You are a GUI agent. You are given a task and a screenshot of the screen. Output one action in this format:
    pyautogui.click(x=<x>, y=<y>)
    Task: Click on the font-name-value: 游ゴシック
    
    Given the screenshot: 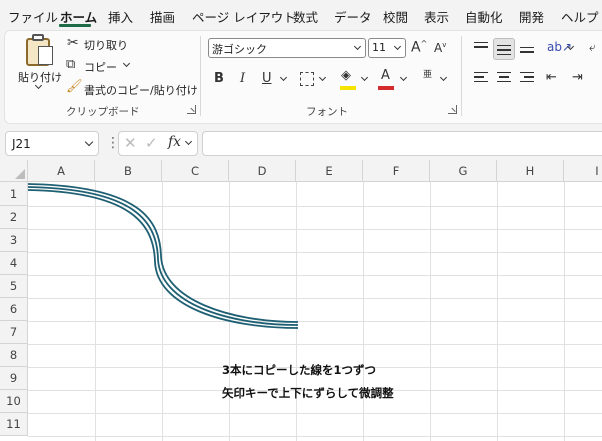 What is the action you would take?
    pyautogui.click(x=239, y=49)
    